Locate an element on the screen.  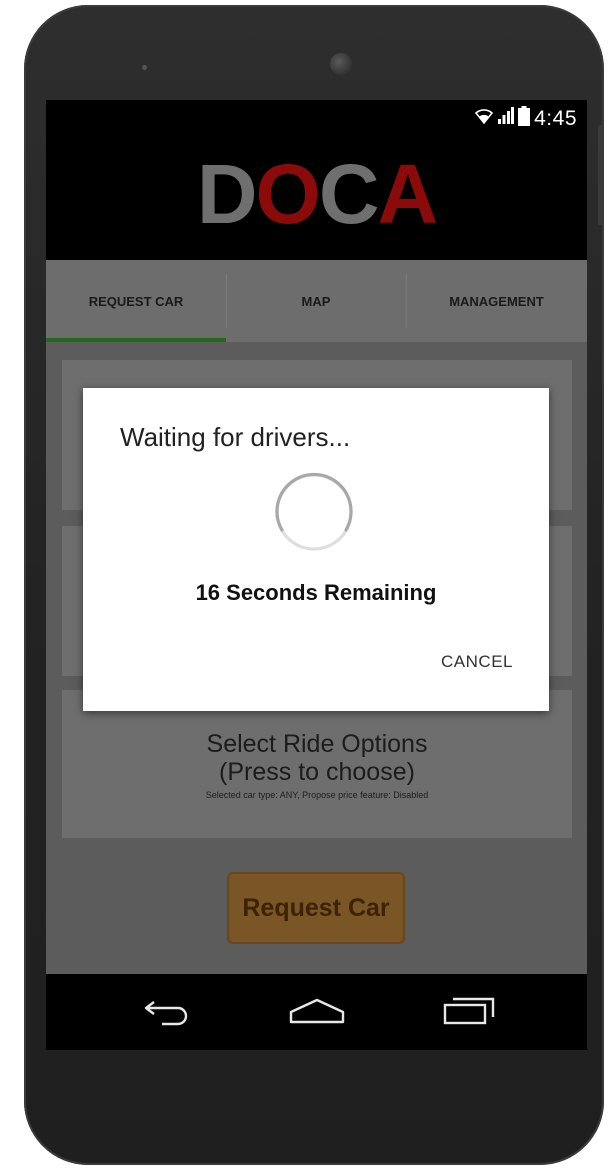
navigation-bar is located at coordinates (316, 1012).